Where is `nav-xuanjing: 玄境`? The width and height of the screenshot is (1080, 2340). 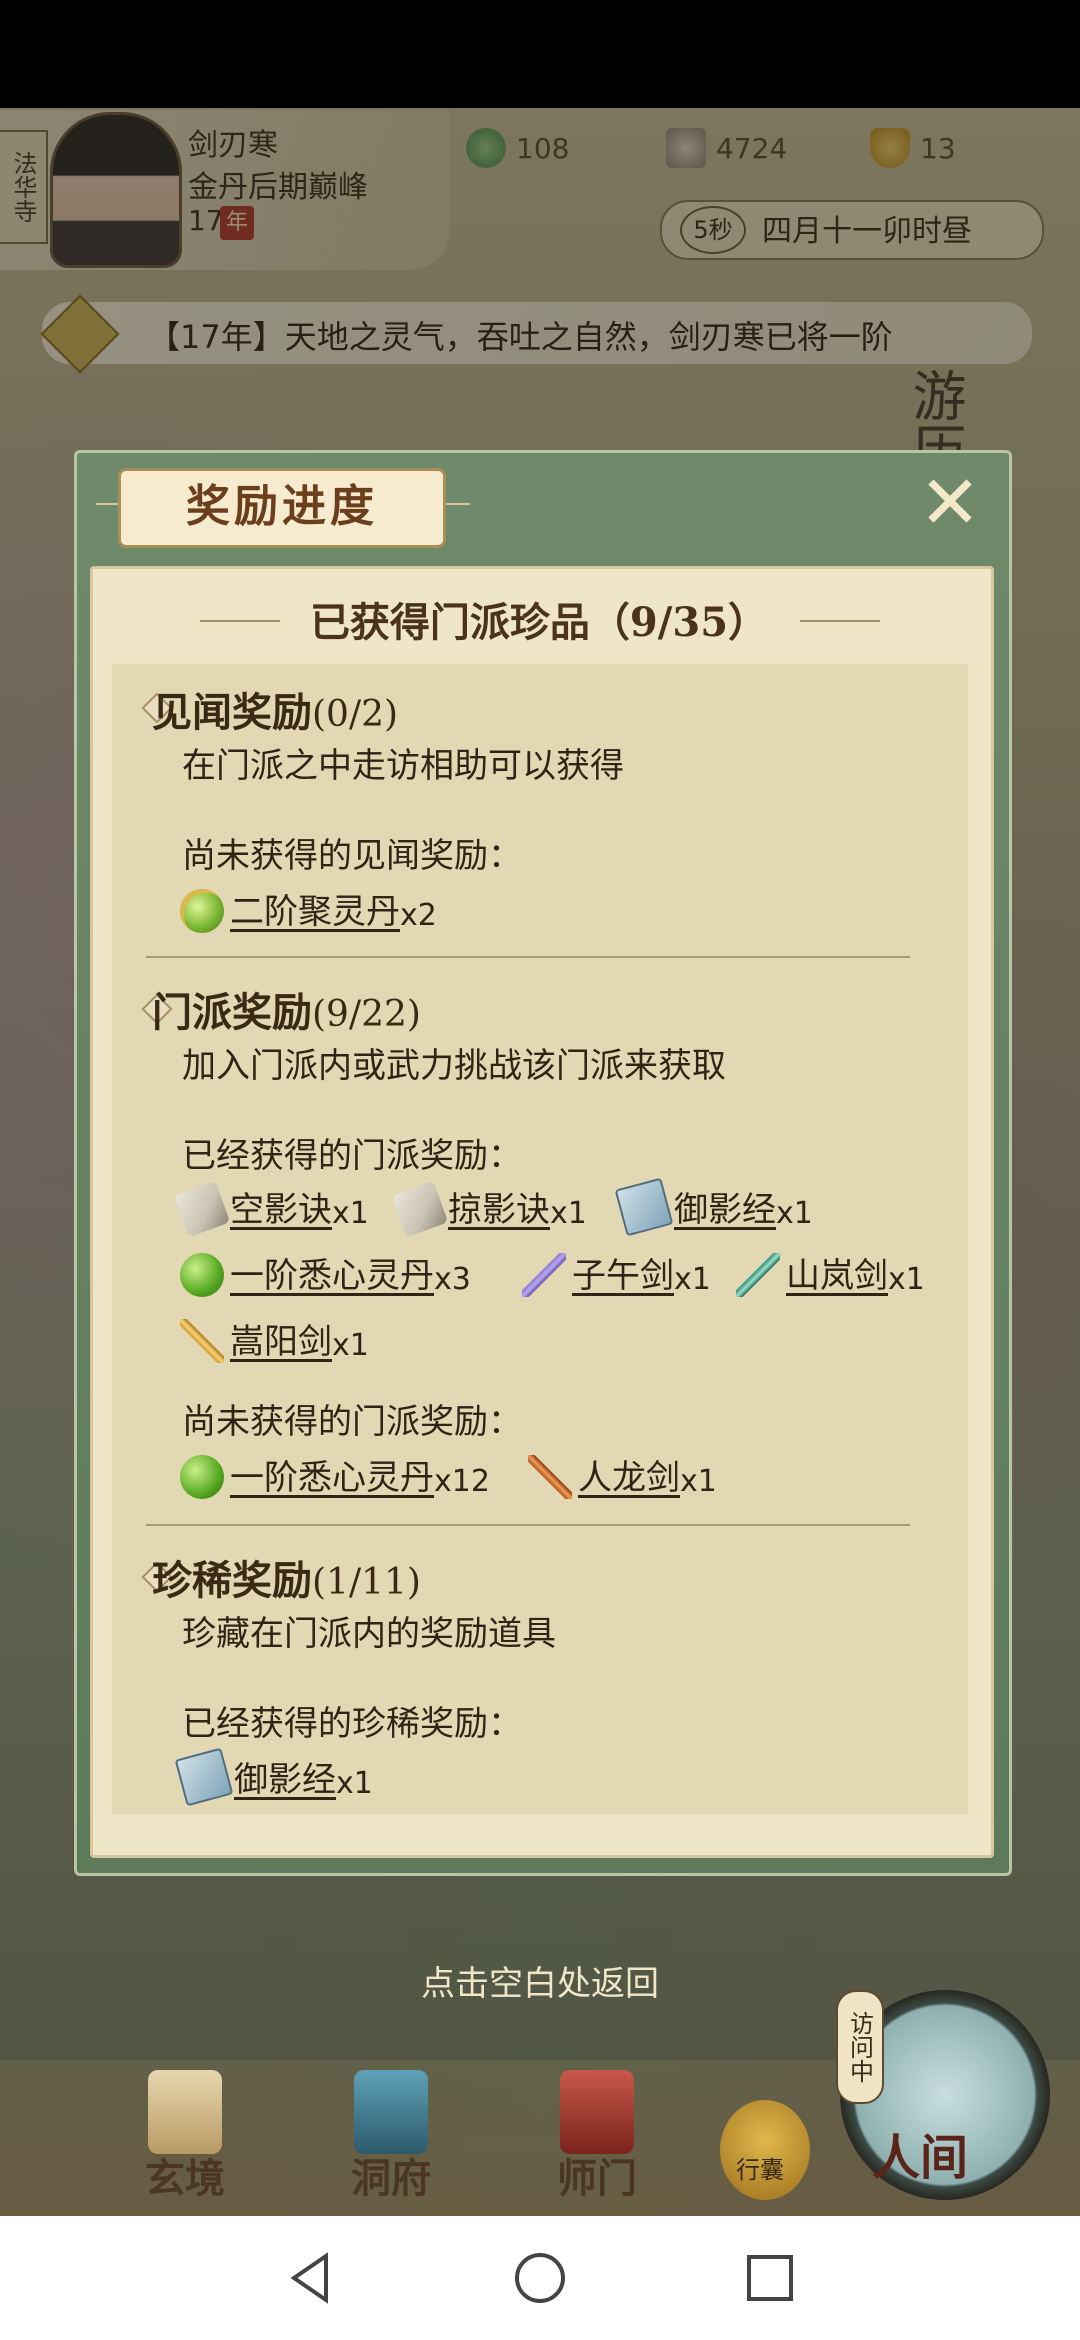 nav-xuanjing: 玄境 is located at coordinates (185, 2140).